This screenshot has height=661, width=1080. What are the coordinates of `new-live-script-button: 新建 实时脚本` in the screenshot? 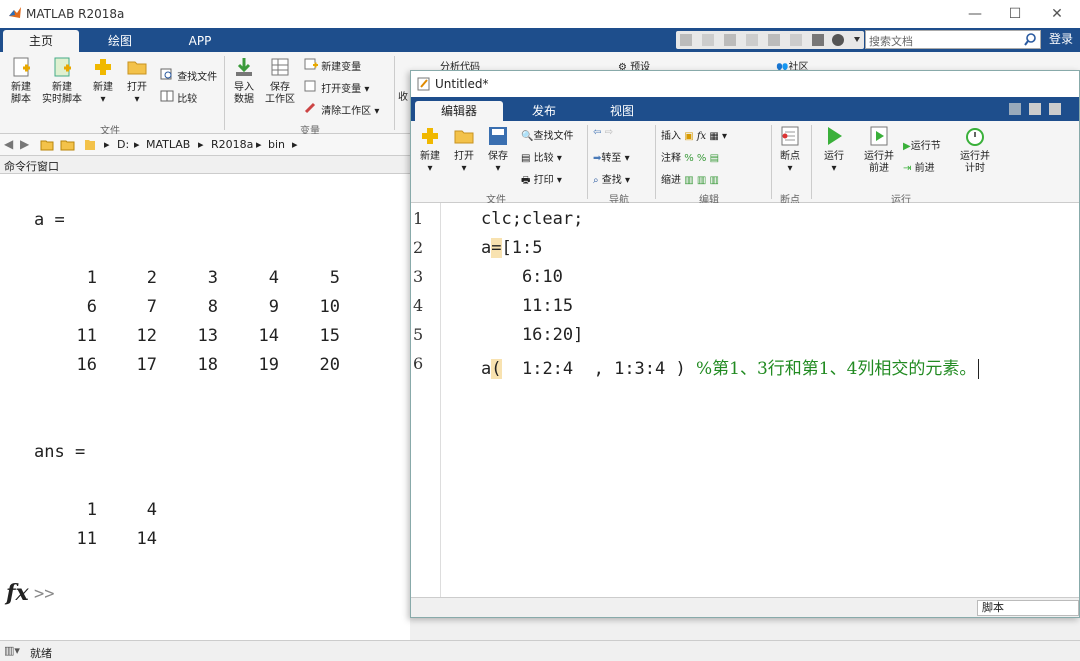 It's located at (62, 81).